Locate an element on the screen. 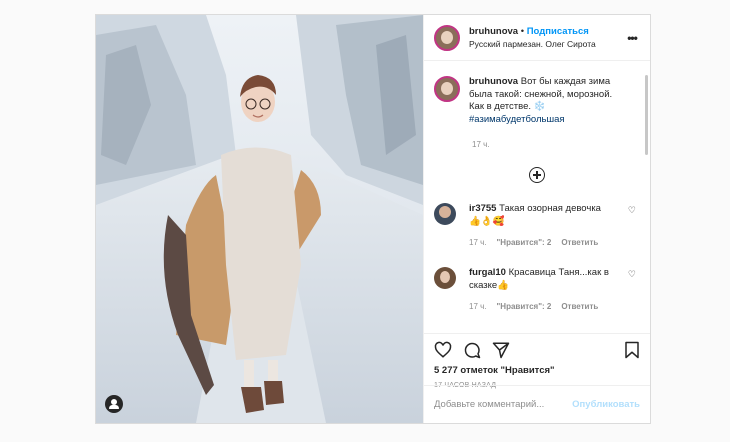  location-link: Русский пармезан. Олег Сирота is located at coordinates (546, 44).